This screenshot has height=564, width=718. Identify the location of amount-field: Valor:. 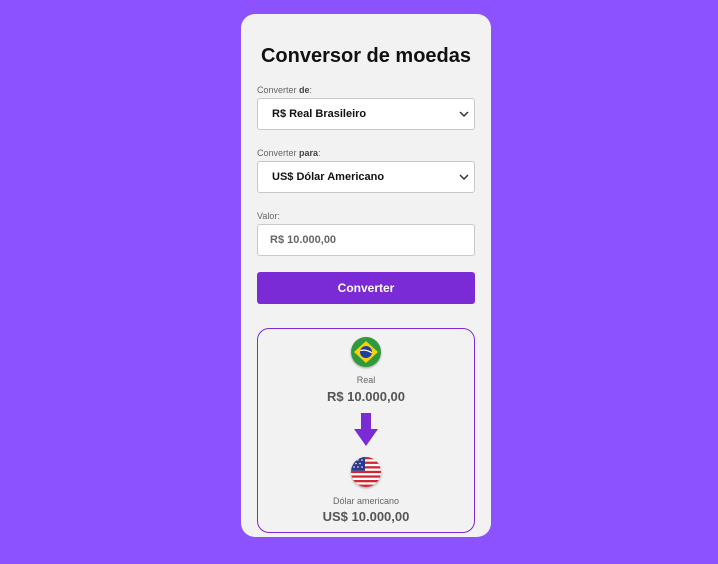
(366, 233).